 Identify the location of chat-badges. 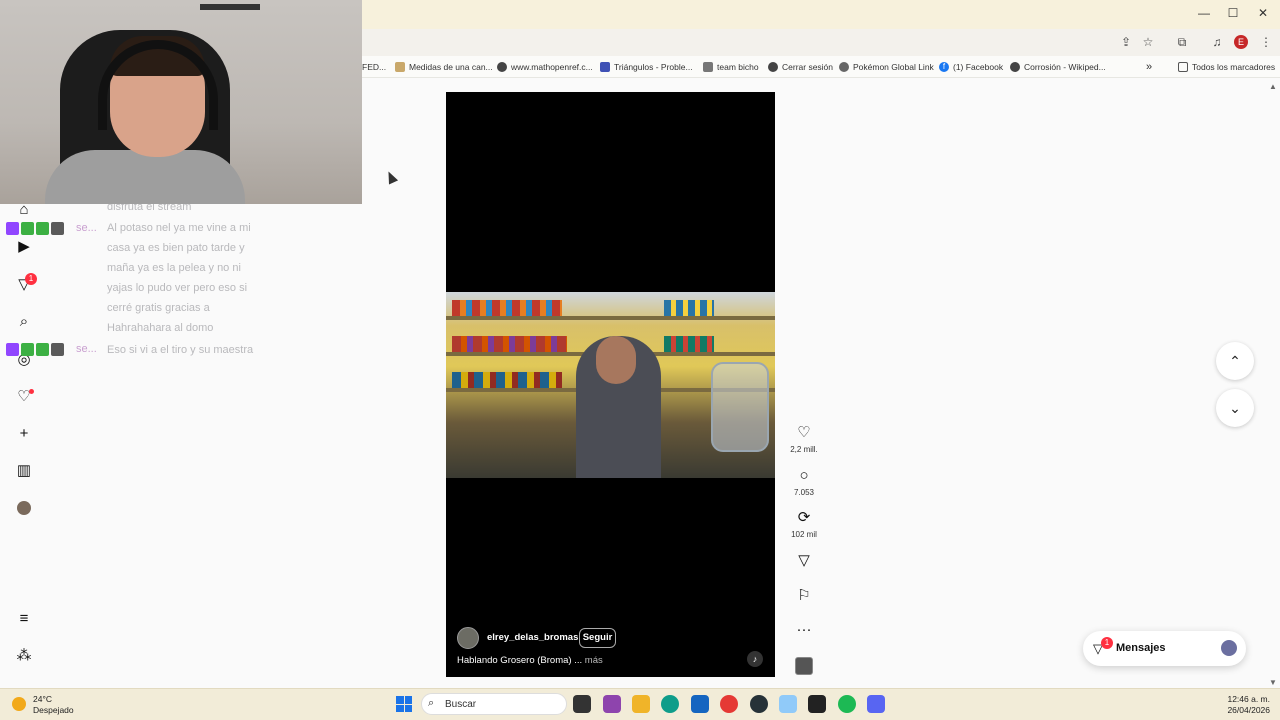
(35, 228).